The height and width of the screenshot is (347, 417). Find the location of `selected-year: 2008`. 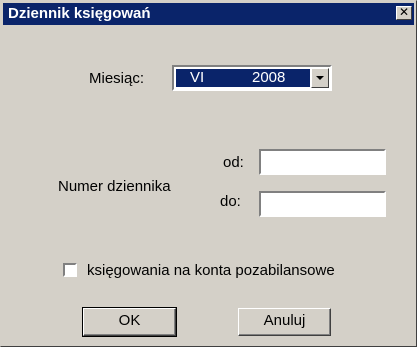

selected-year: 2008 is located at coordinates (269, 77).